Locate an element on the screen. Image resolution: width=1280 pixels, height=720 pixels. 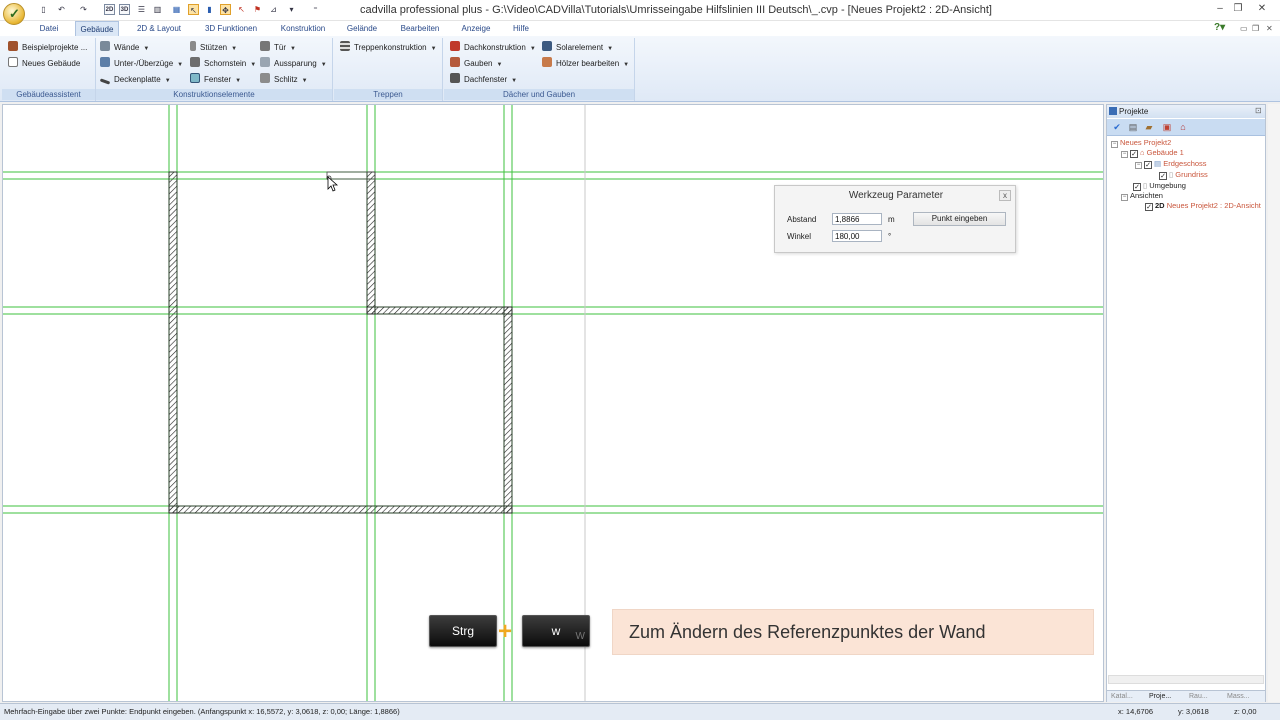
key-strg: Strg is located at coordinates (463, 631).